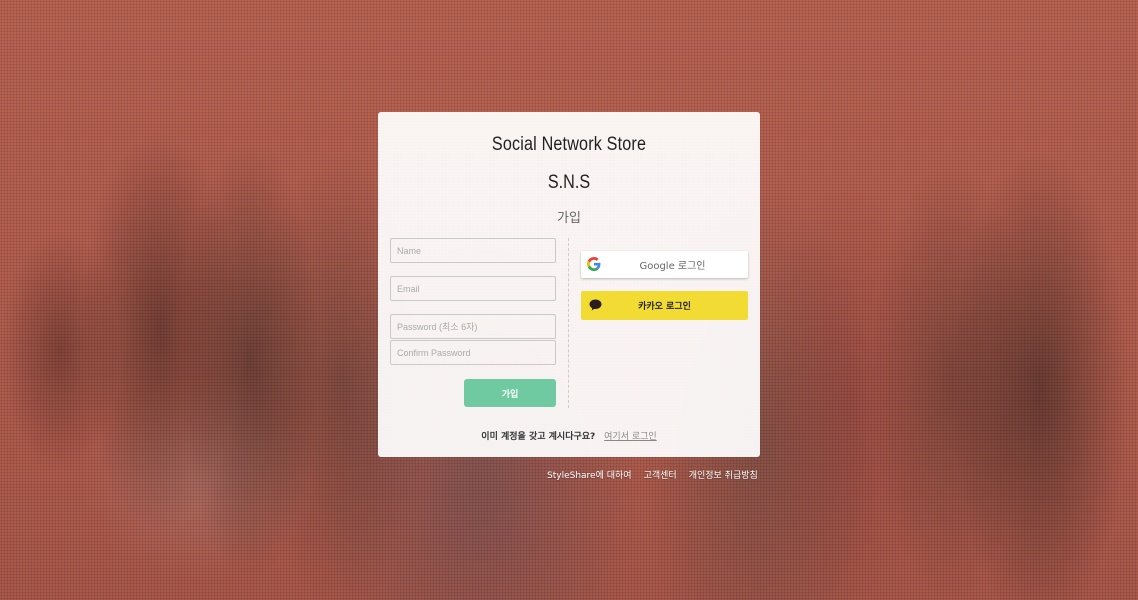 Image resolution: width=1138 pixels, height=600 pixels. Describe the element at coordinates (672, 266) in the screenshot. I see `google-login-label: Google 로그인` at that location.